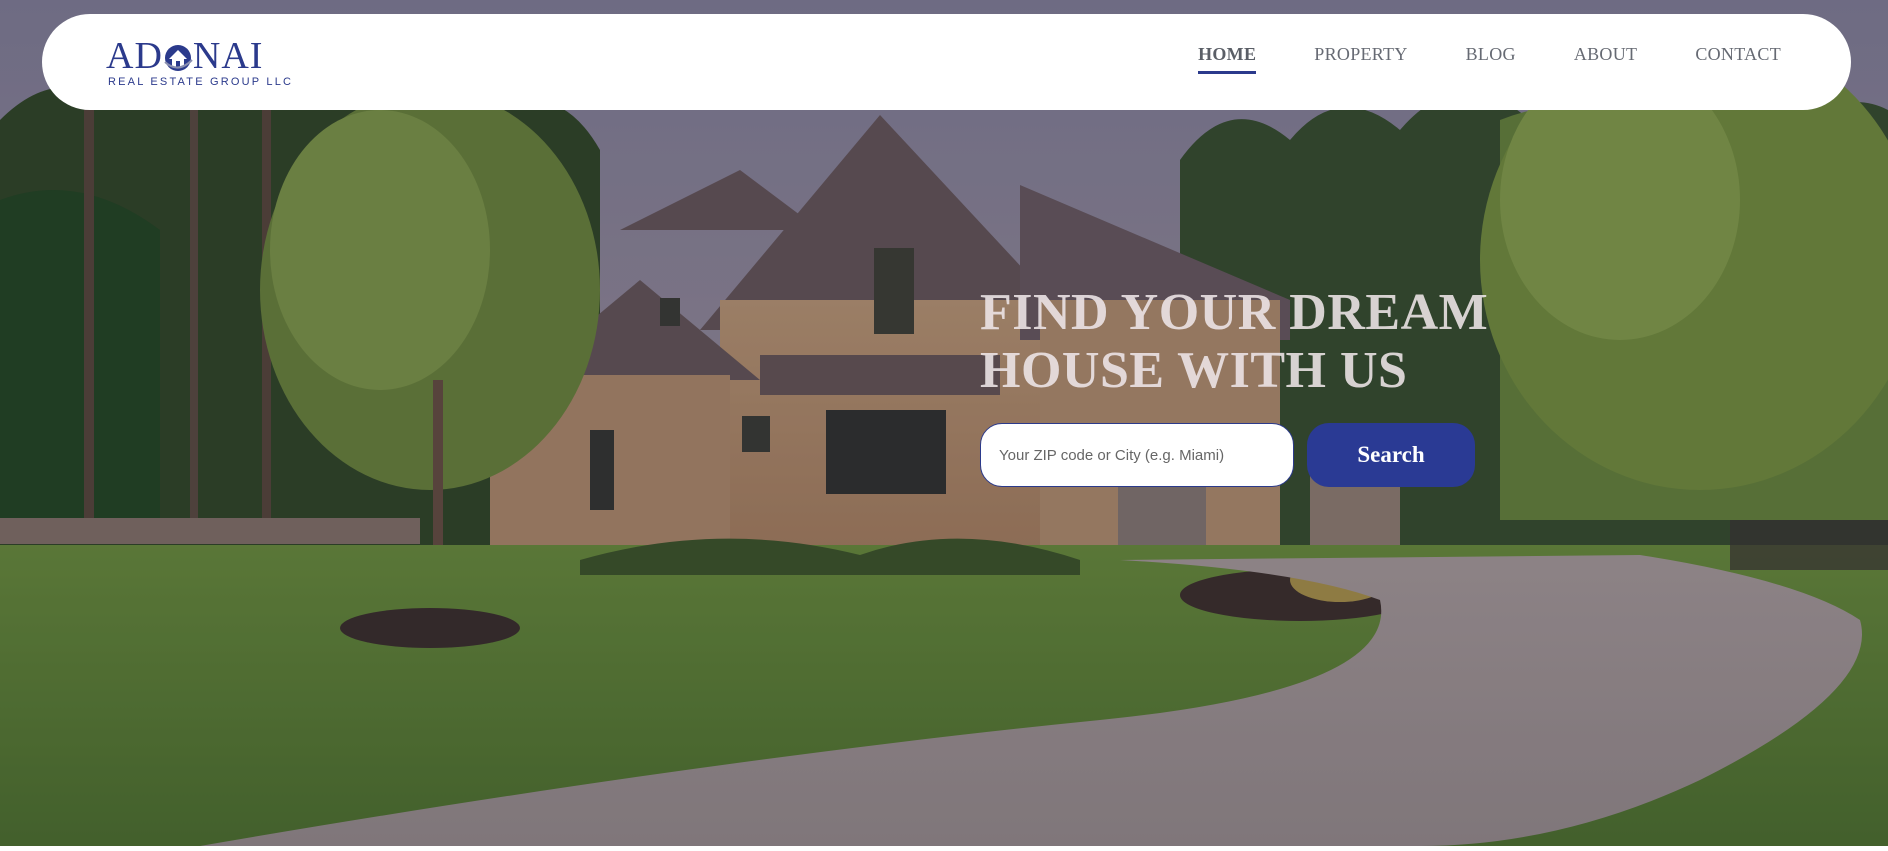 The height and width of the screenshot is (851, 1888). What do you see at coordinates (228, 56) in the screenshot?
I see `logo-text-right: NAI` at bounding box center [228, 56].